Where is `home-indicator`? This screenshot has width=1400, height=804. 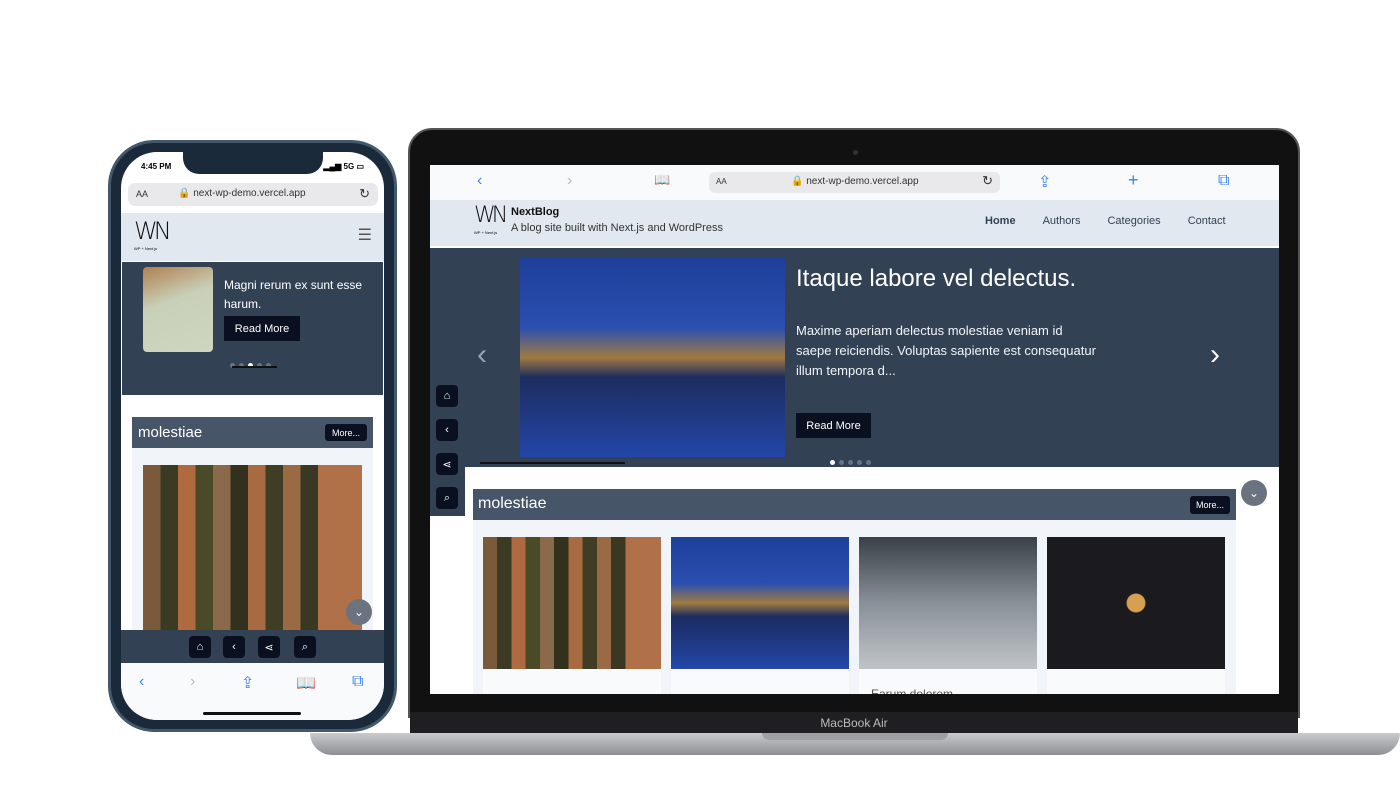
home-indicator is located at coordinates (252, 713).